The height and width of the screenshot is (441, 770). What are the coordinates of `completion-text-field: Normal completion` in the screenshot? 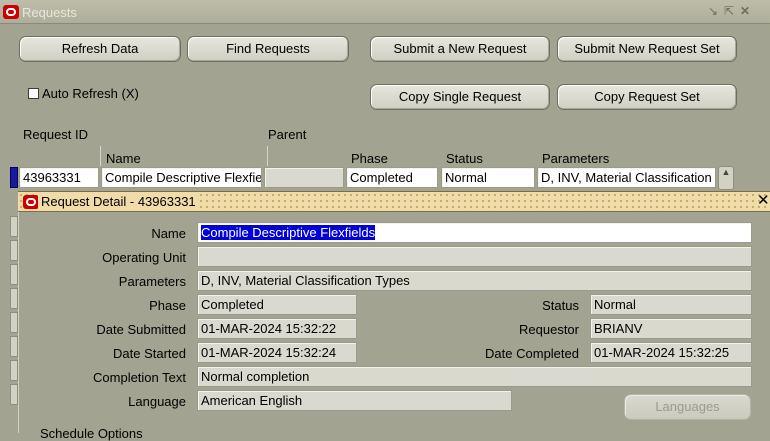 It's located at (474, 376).